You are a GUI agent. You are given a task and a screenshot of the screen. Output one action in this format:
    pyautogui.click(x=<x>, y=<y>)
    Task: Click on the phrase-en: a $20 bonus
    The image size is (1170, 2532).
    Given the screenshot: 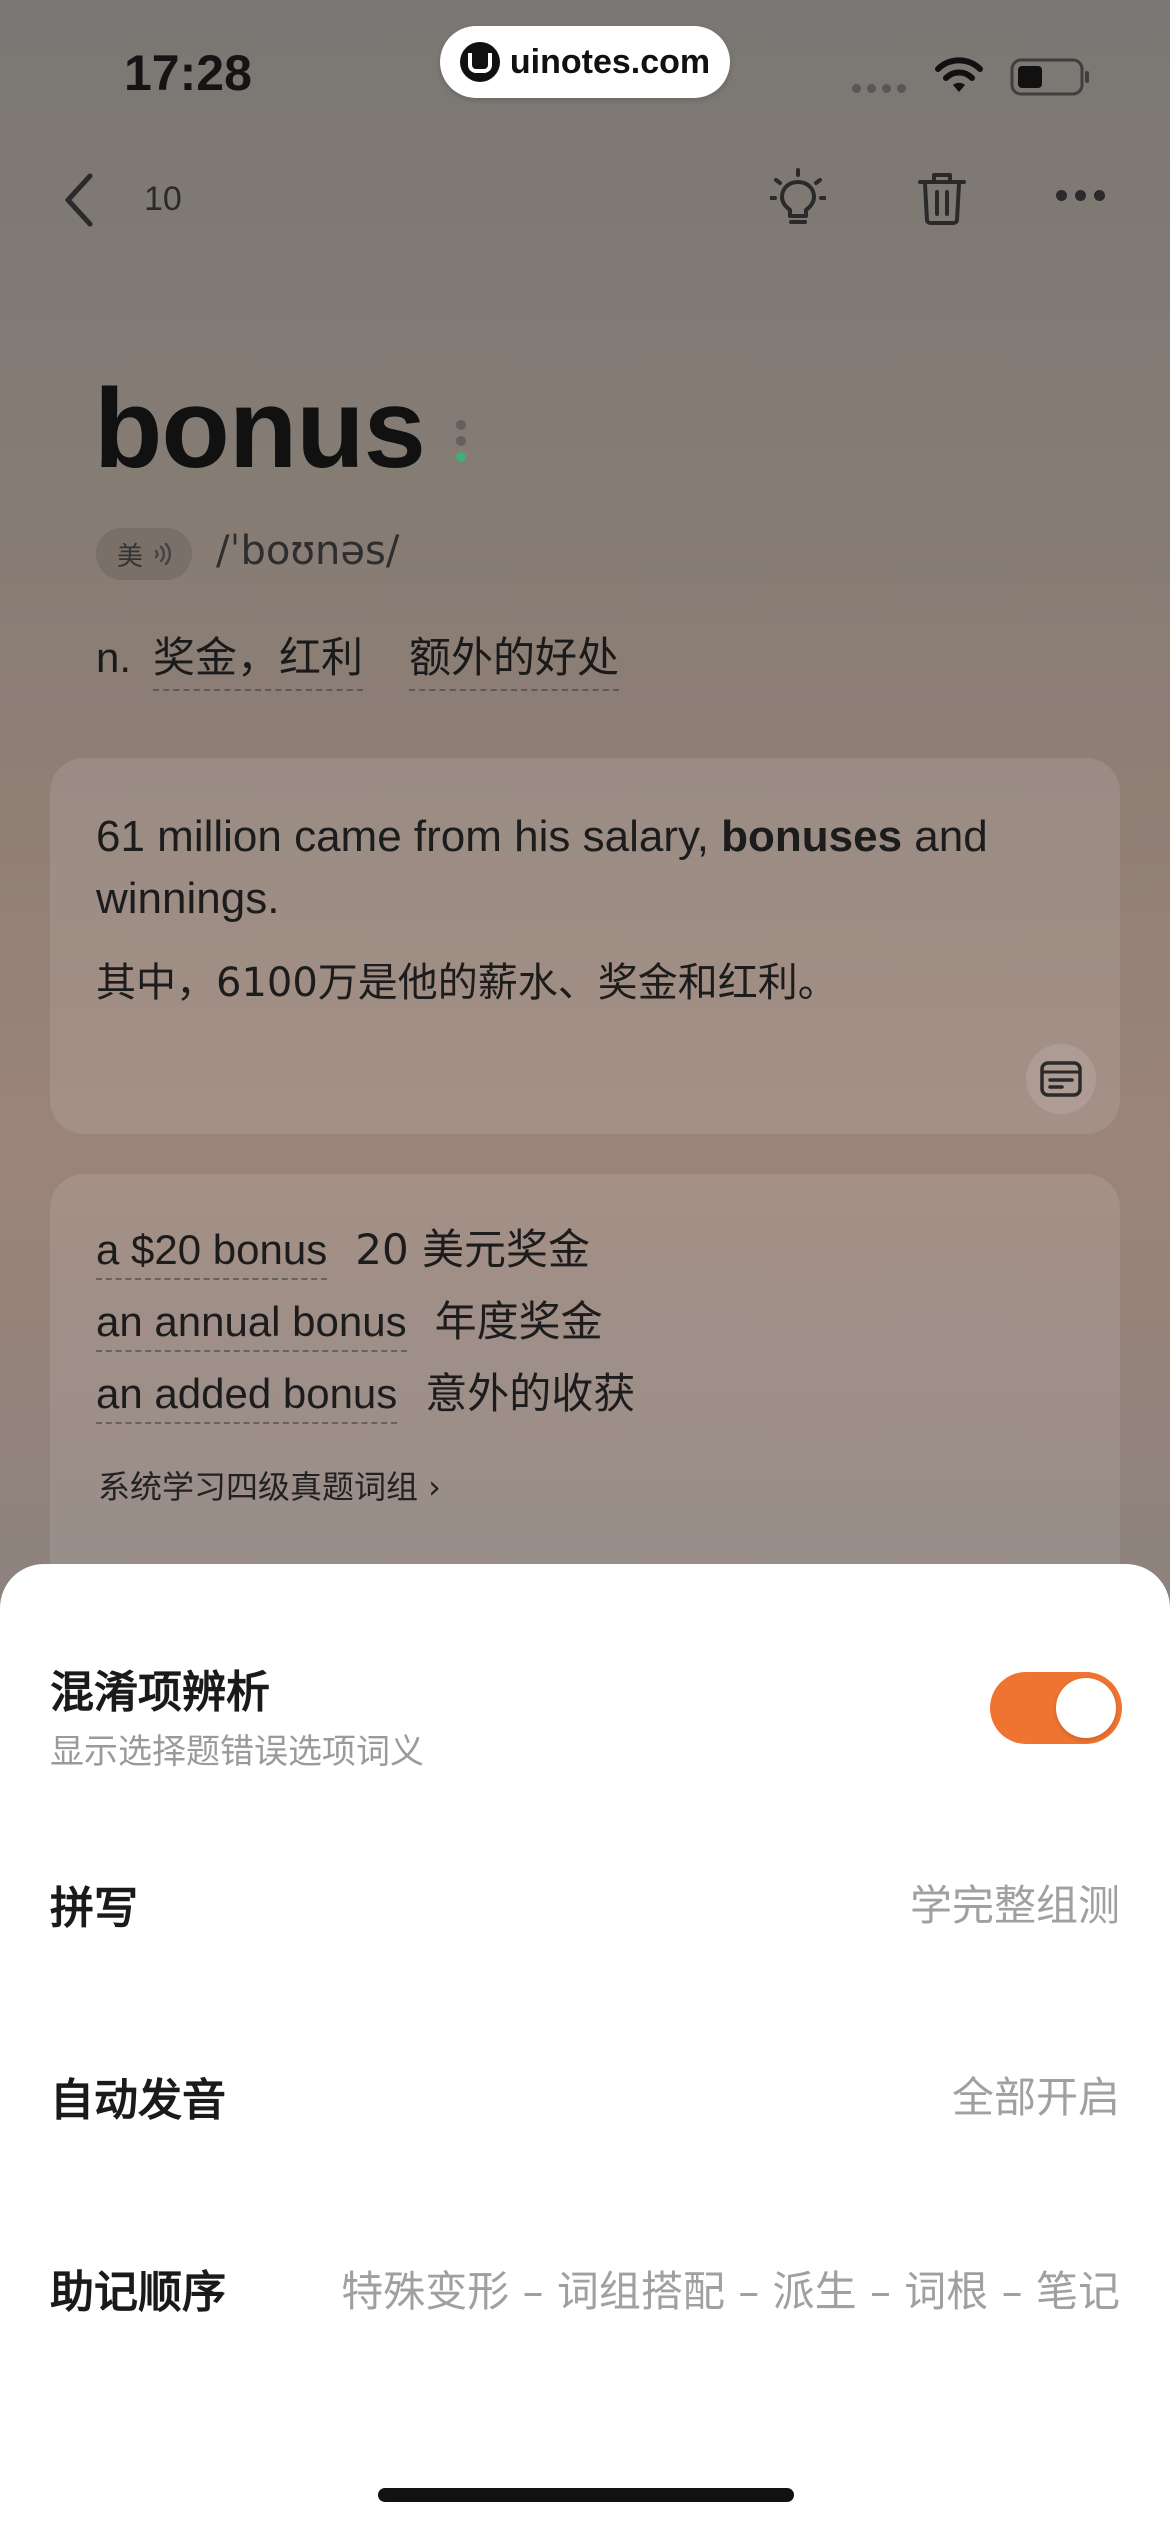 What is the action you would take?
    pyautogui.click(x=212, y=1253)
    